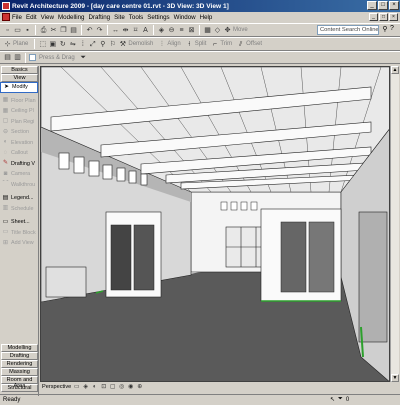  Describe the element at coordinates (31, 17) in the screenshot. I see `menu-edit: Edit` at that location.